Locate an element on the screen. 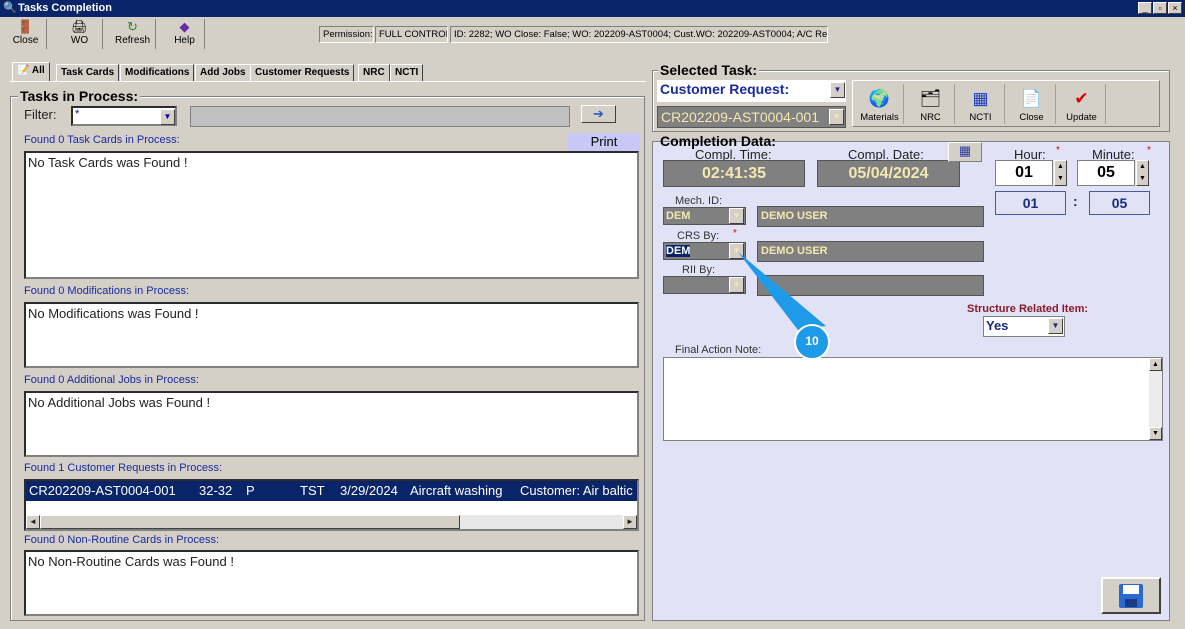 The height and width of the screenshot is (629, 1185). step-callout is located at coordinates (784, 306).